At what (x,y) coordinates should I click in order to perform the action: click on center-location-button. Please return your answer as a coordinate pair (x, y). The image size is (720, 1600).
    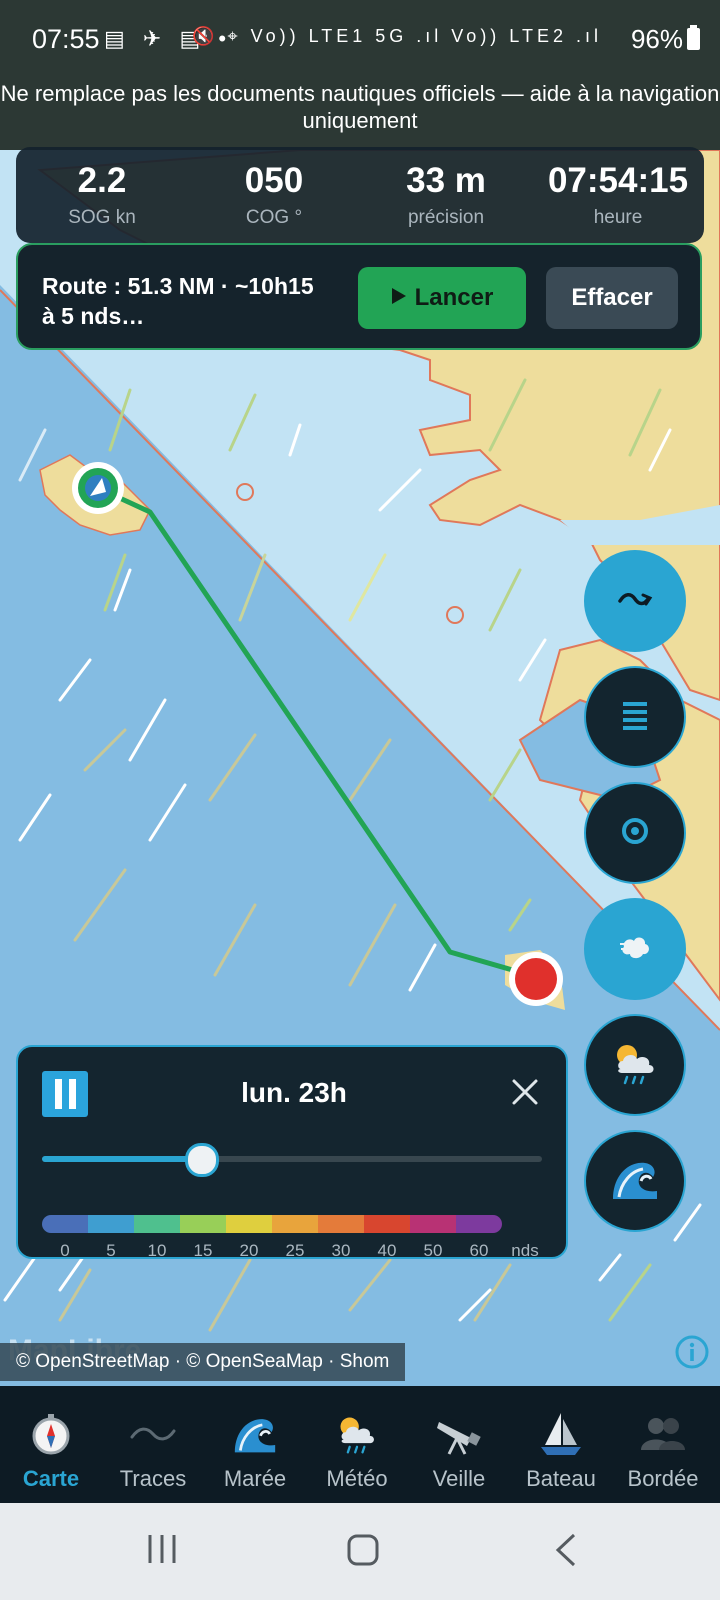
    Looking at the image, I should click on (635, 833).